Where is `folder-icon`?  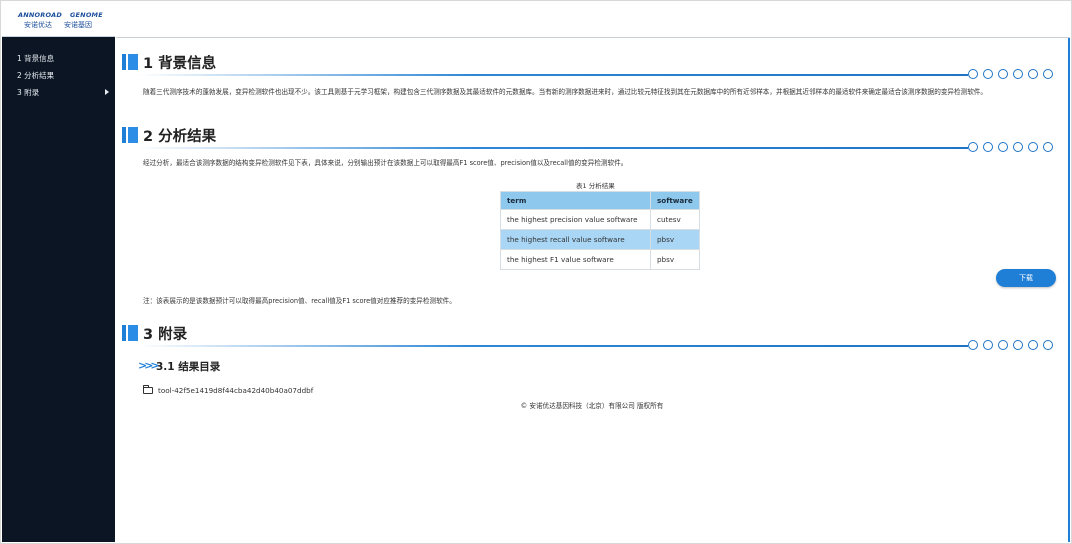
folder-icon is located at coordinates (148, 389).